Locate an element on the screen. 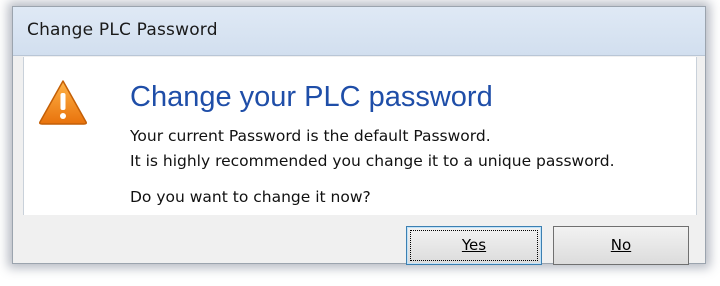 Image resolution: width=720 pixels, height=286 pixels. yes-button: Yes is located at coordinates (474, 245).